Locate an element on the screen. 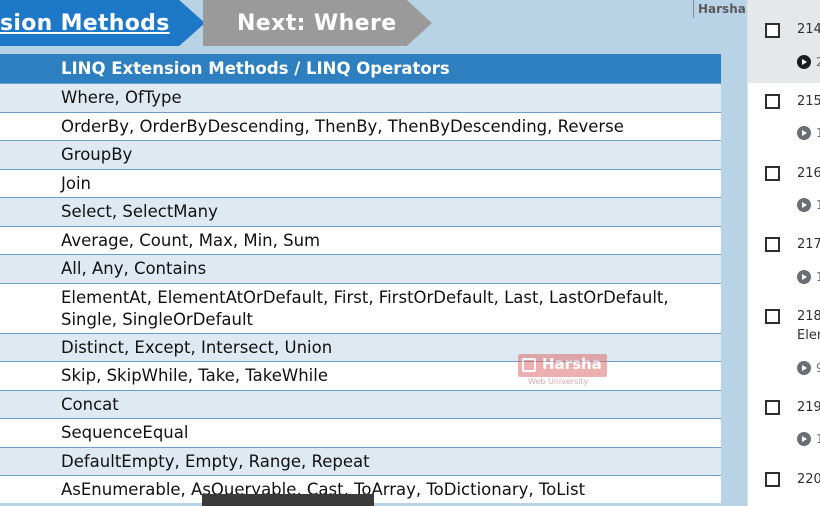  lecture-title-continued: Elen is located at coordinates (808, 335).